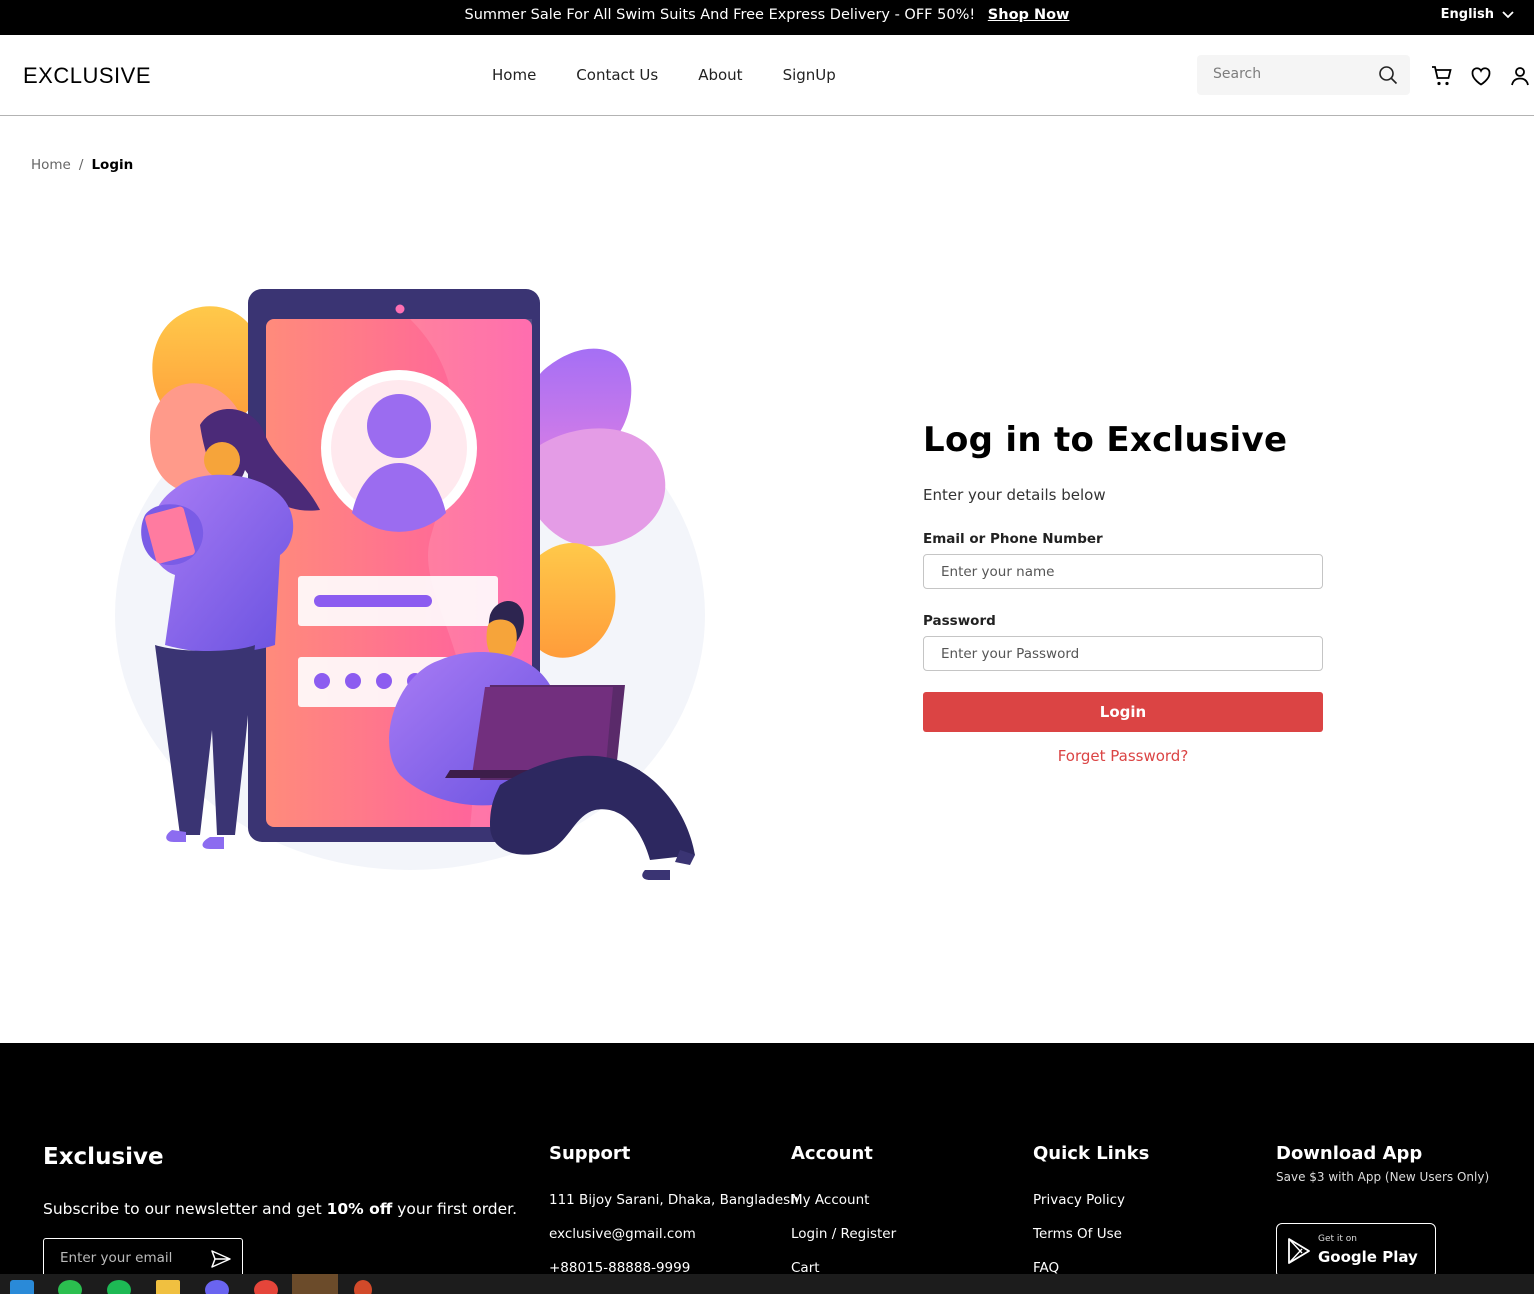 The width and height of the screenshot is (1534, 1294). I want to click on login-subtitle: Enter your details below, so click(1014, 495).